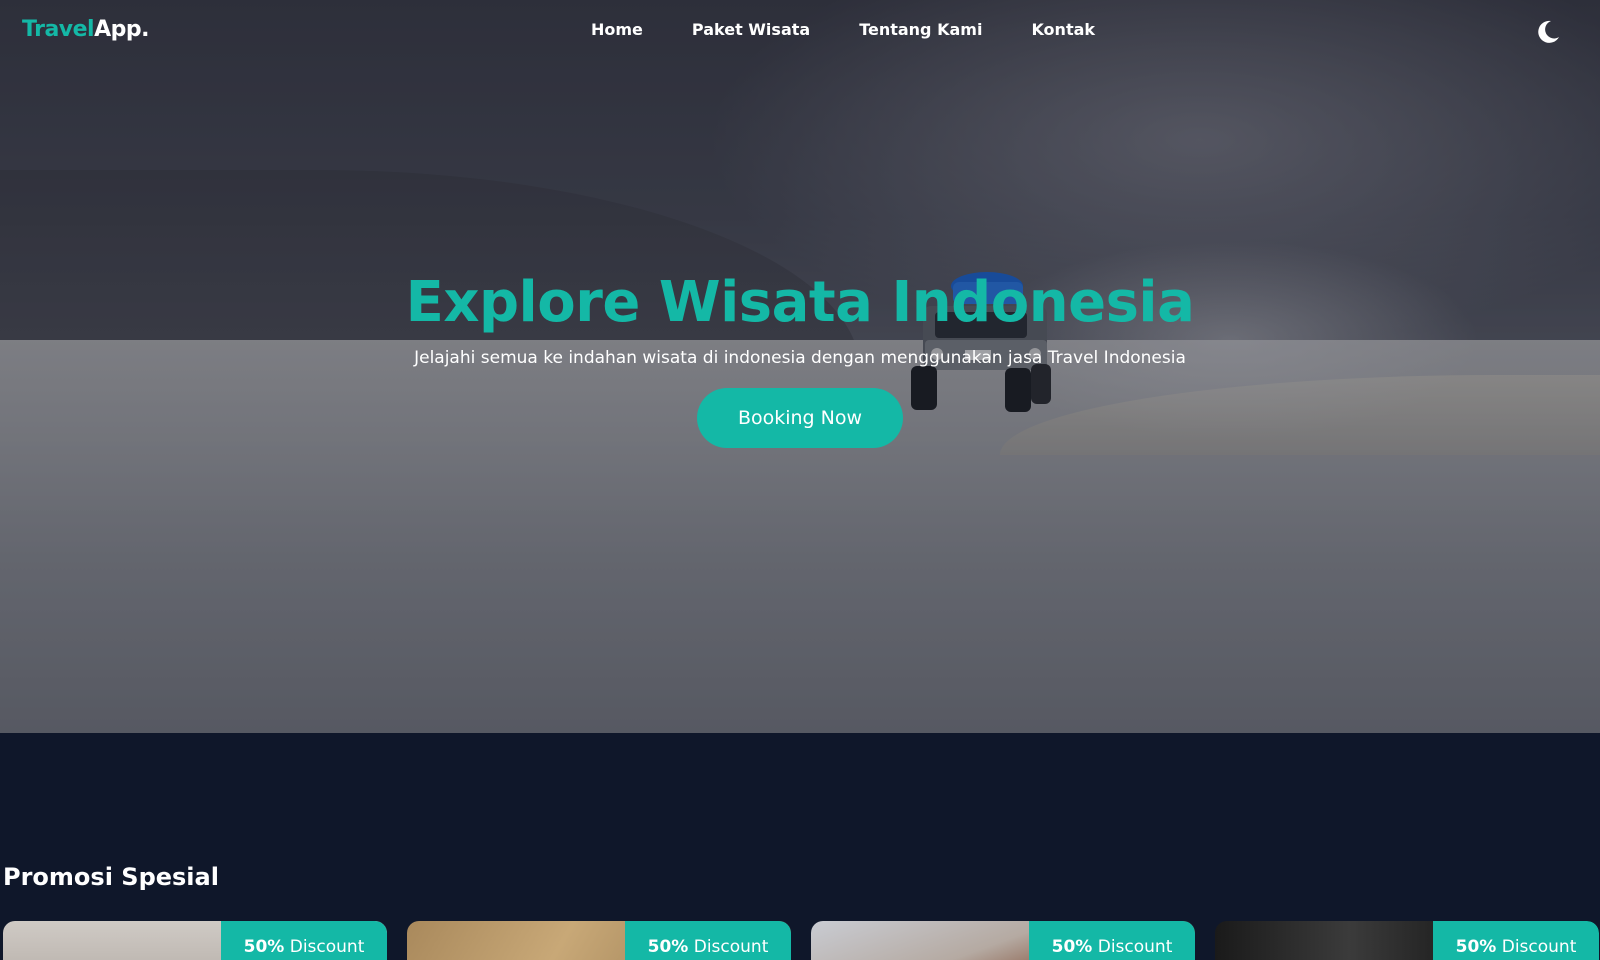 The image size is (1600, 960). I want to click on promo-section-title: Promosi Spesial, so click(111, 877).